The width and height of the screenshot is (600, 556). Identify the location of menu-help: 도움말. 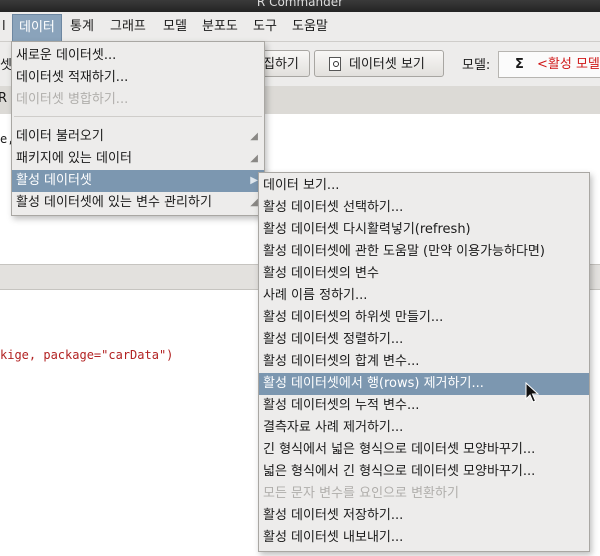
(310, 27).